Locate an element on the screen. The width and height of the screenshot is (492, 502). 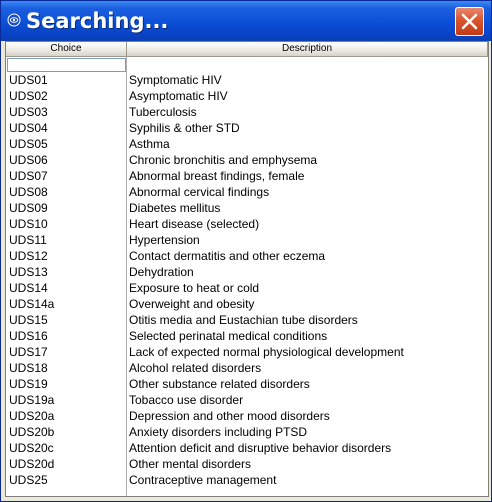
choice-cell: UDS08 is located at coordinates (28, 192).